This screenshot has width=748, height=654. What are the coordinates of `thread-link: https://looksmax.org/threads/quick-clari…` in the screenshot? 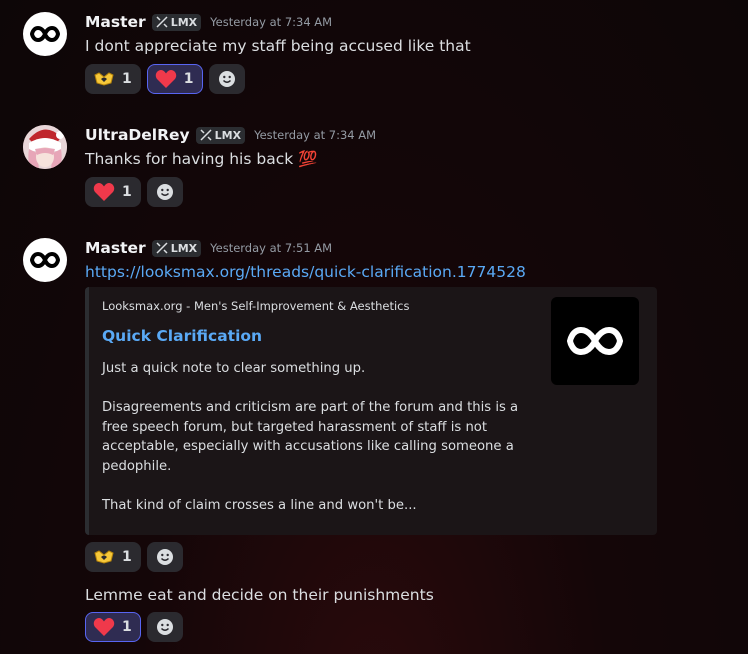 It's located at (305, 272).